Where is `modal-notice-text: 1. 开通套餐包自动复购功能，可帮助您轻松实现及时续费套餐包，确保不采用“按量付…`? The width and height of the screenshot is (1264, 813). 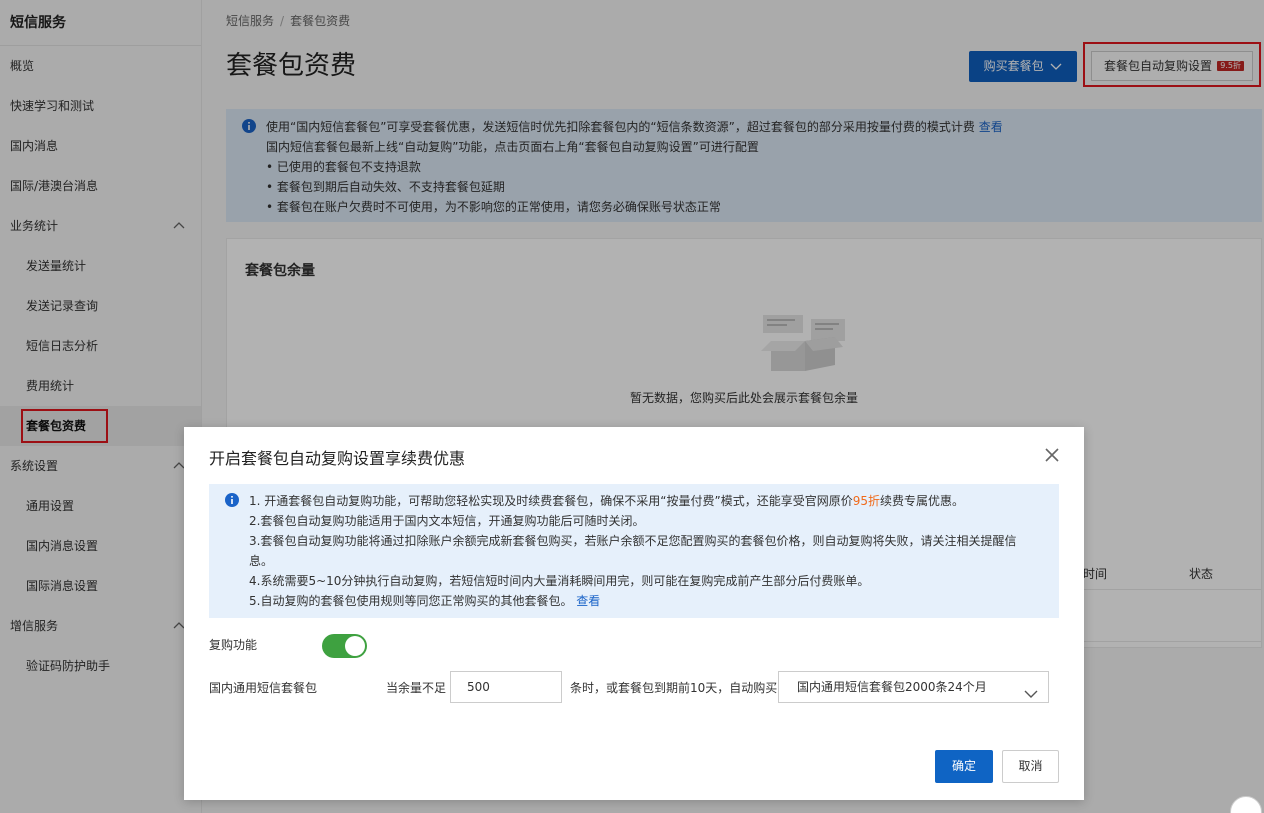
modal-notice-text: 1. 开通套餐包自动复购功能，可帮助您轻松实现及时续费套餐包，确保不采用“按量付… is located at coordinates (551, 501).